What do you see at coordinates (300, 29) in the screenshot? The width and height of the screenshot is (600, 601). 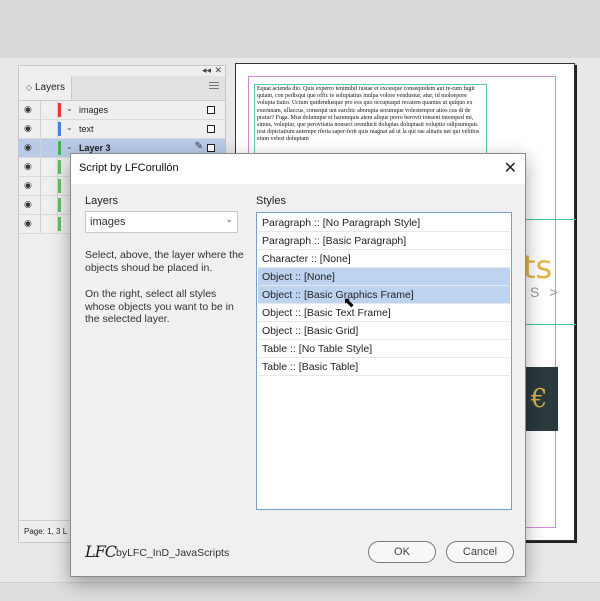 I see `app-background-top` at bounding box center [300, 29].